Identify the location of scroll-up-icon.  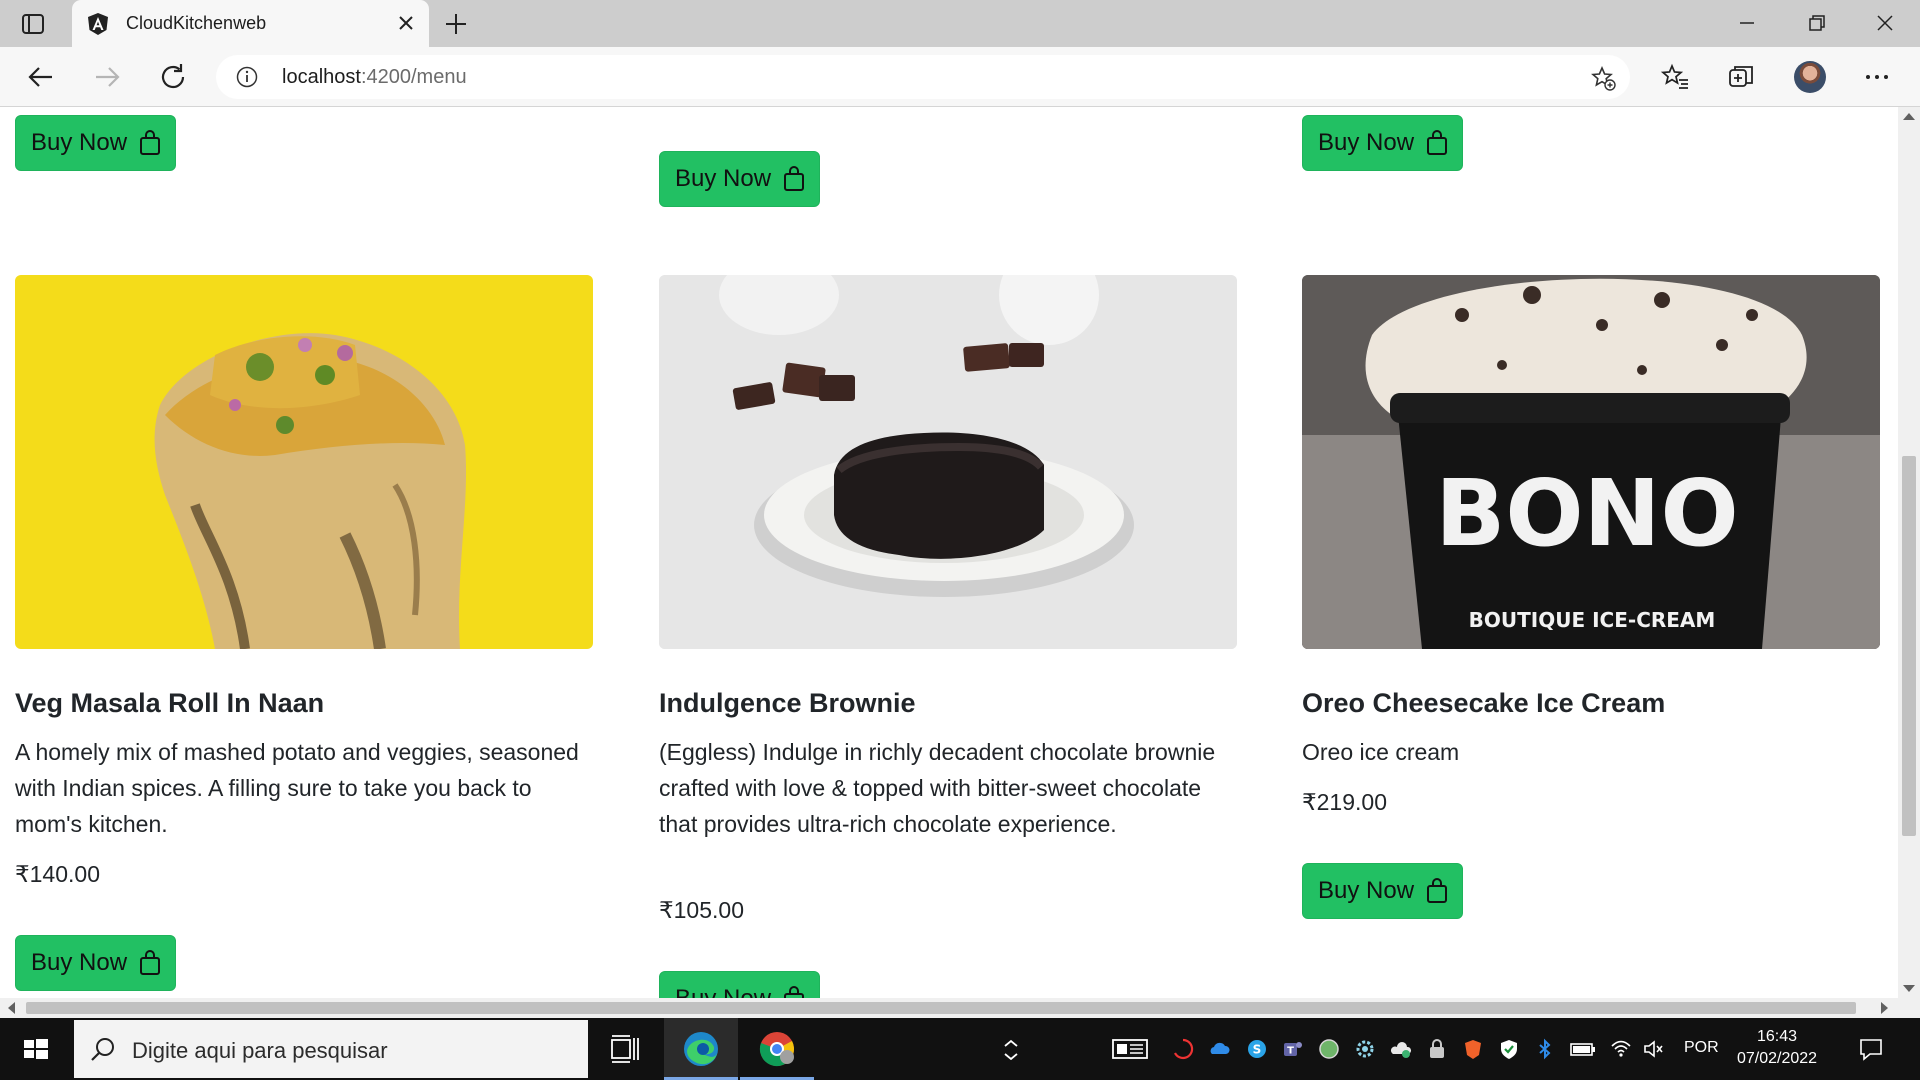
(1909, 116).